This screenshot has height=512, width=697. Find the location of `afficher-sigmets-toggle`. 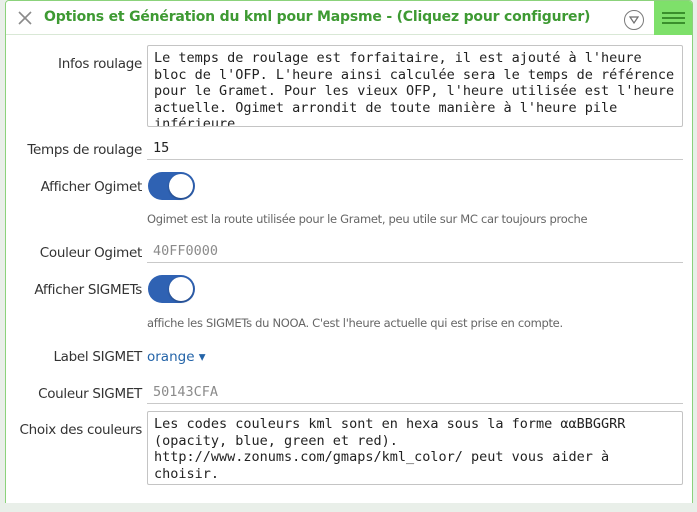

afficher-sigmets-toggle is located at coordinates (171, 289).